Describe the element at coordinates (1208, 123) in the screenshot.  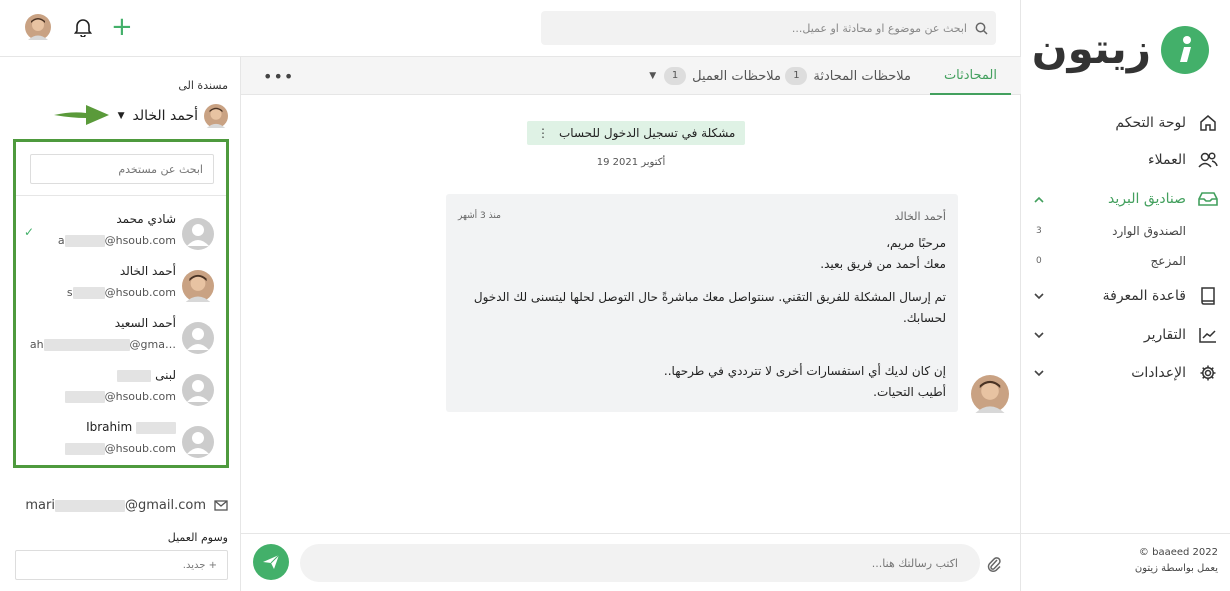
I see `home-icon` at that location.